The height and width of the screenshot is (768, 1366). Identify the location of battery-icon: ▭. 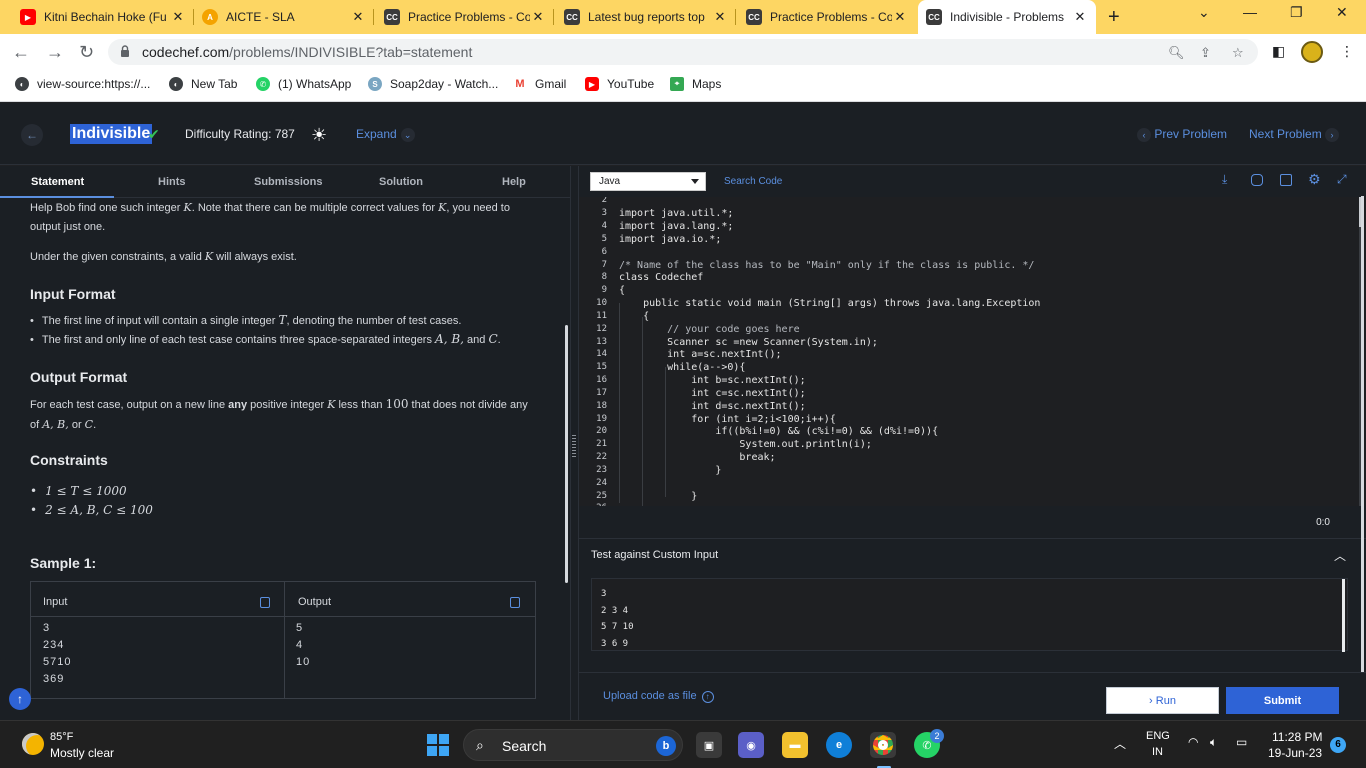
(1241, 742).